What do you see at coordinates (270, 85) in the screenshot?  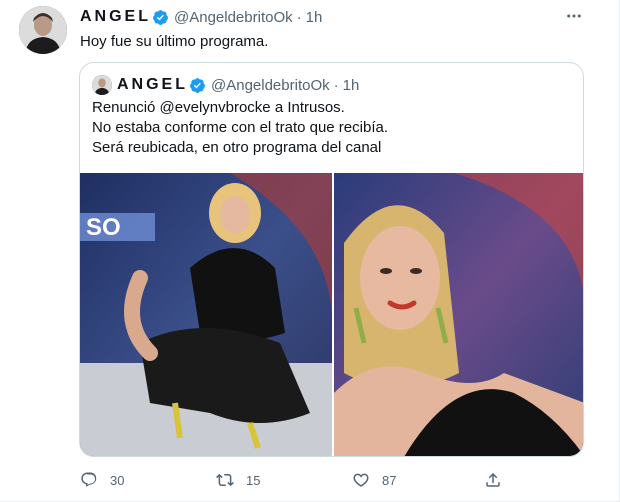 I see `quoted-author-handle: @AngeldebritoOk` at bounding box center [270, 85].